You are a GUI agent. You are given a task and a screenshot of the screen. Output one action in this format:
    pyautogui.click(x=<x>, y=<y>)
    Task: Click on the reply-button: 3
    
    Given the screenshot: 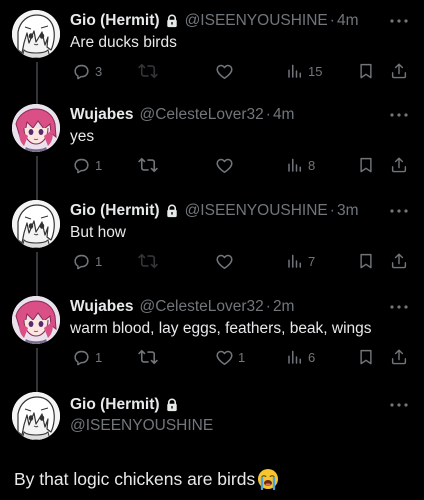 What is the action you would take?
    pyautogui.click(x=87, y=71)
    